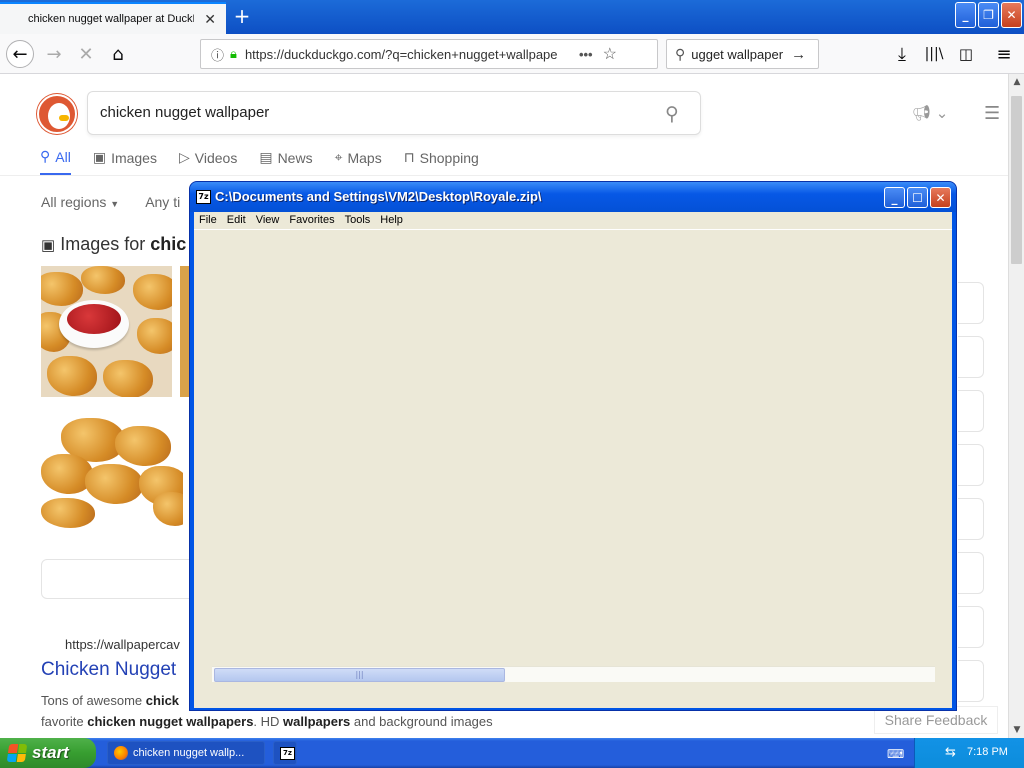 The image size is (1024, 768). Describe the element at coordinates (1016, 406) in the screenshot. I see `page-scrollbar: ▲ ▼` at that location.